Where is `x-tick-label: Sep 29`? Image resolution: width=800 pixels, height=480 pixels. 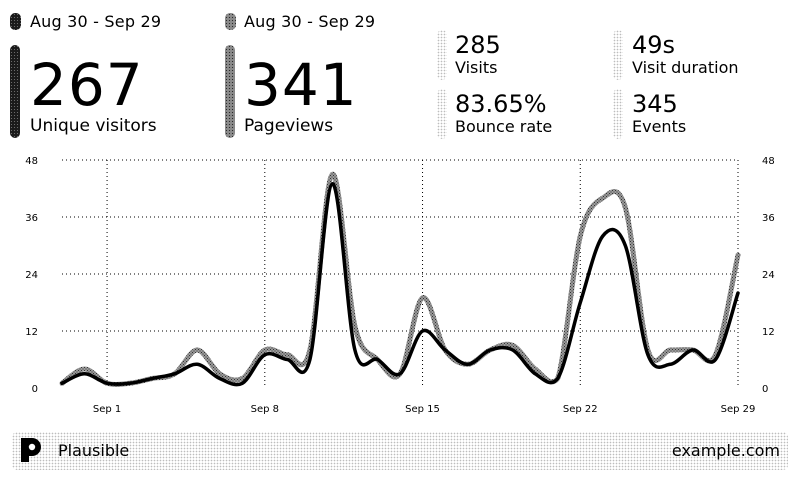 x-tick-label: Sep 29 is located at coordinates (738, 409).